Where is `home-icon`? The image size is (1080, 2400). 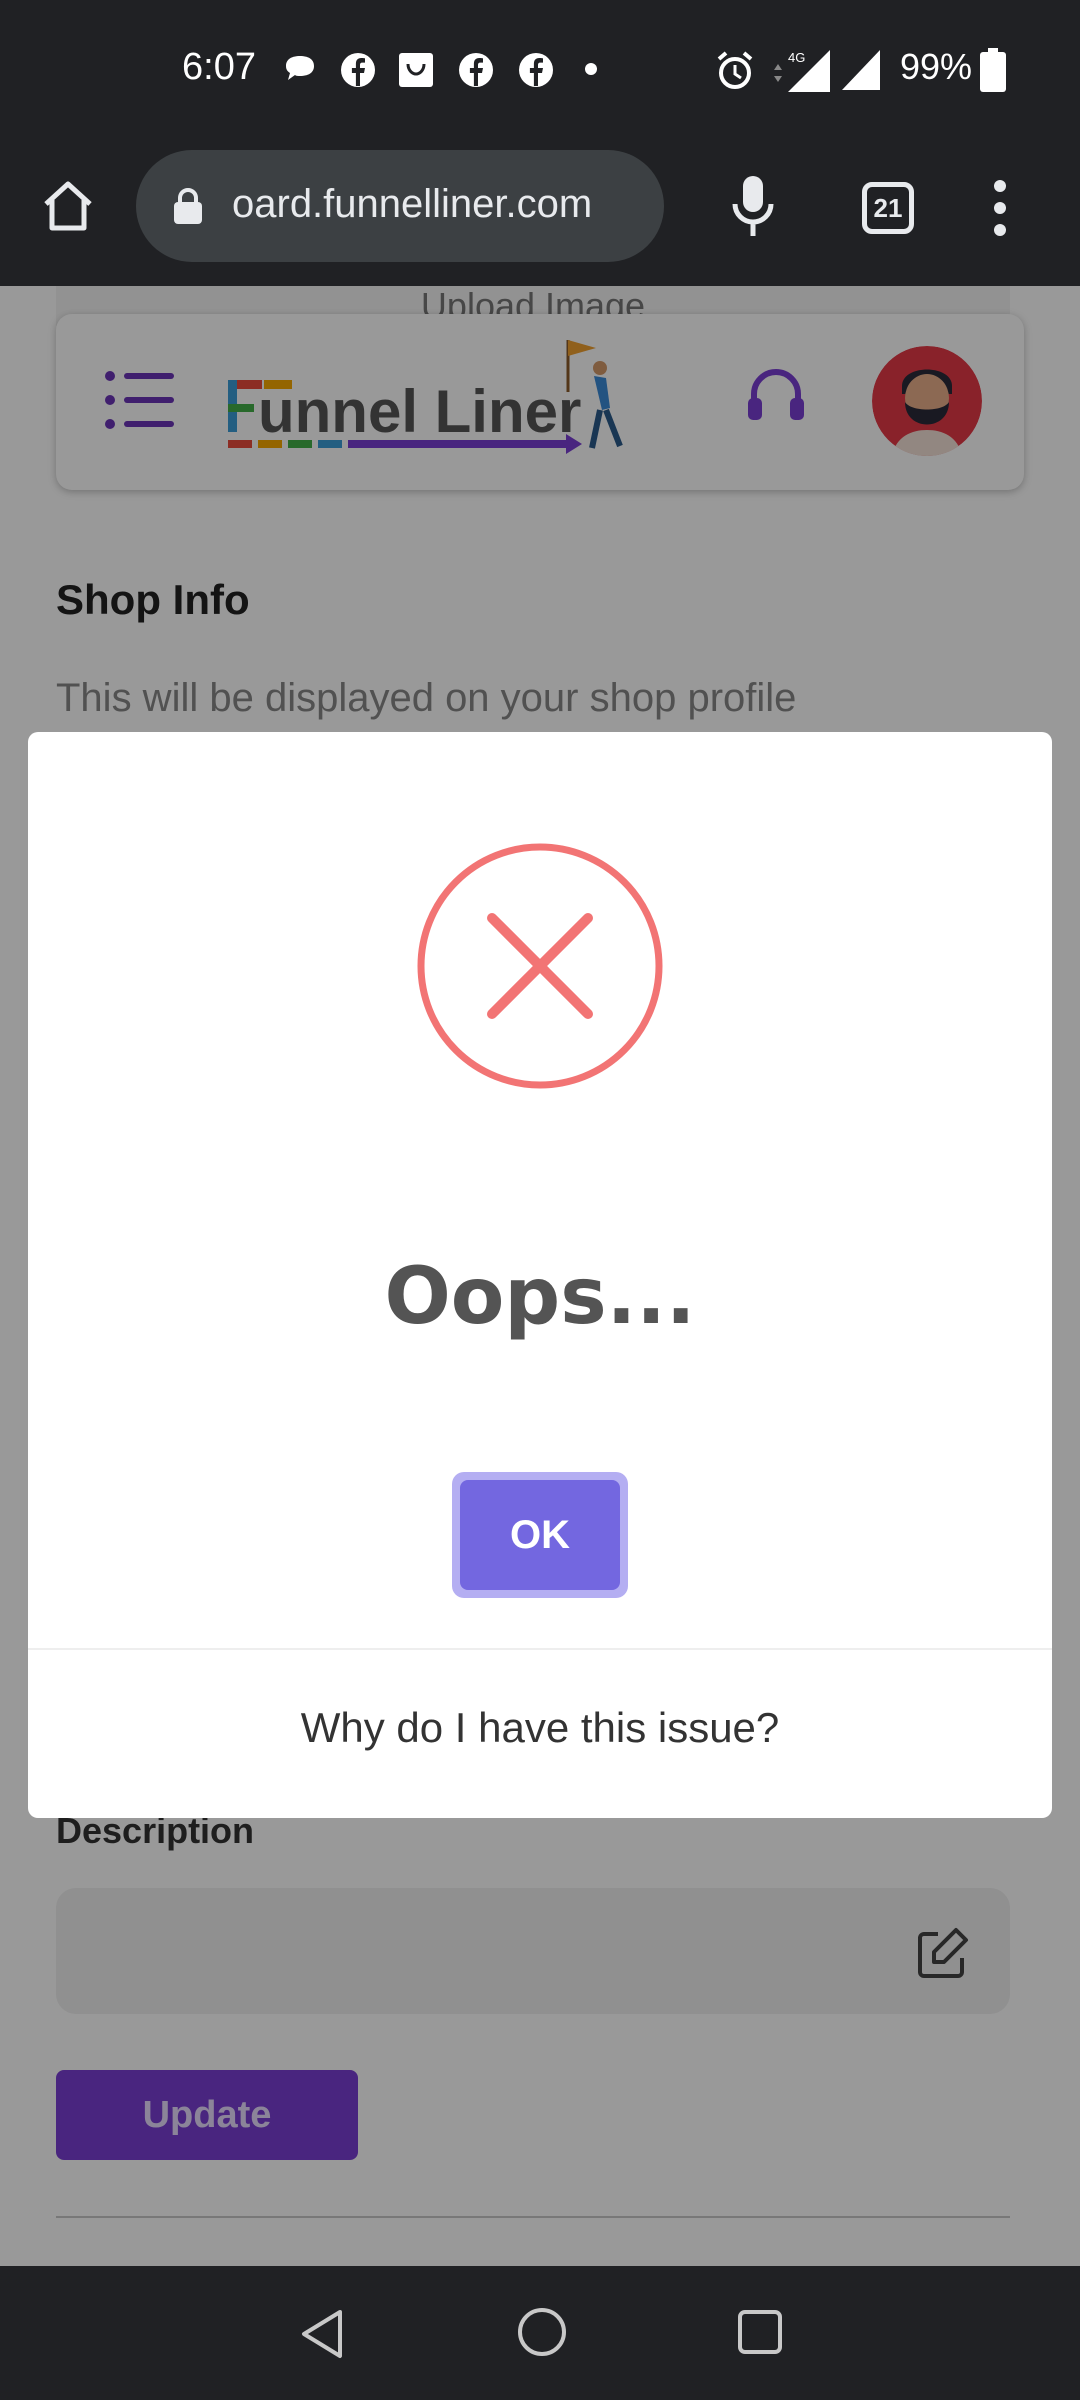 home-icon is located at coordinates (68, 206).